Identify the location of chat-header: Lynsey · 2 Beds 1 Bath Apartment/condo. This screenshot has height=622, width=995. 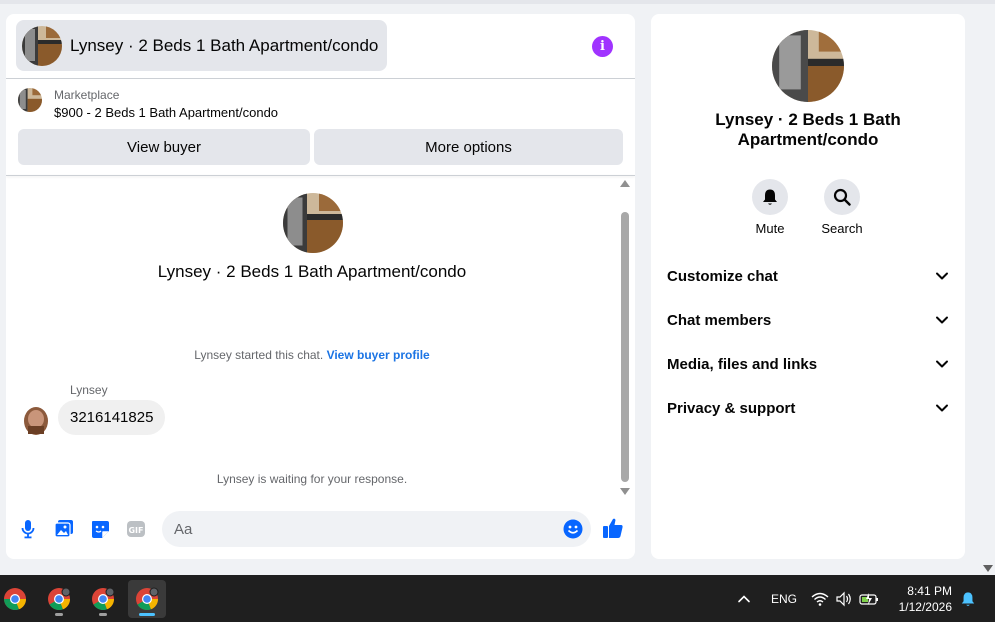
(201, 45).